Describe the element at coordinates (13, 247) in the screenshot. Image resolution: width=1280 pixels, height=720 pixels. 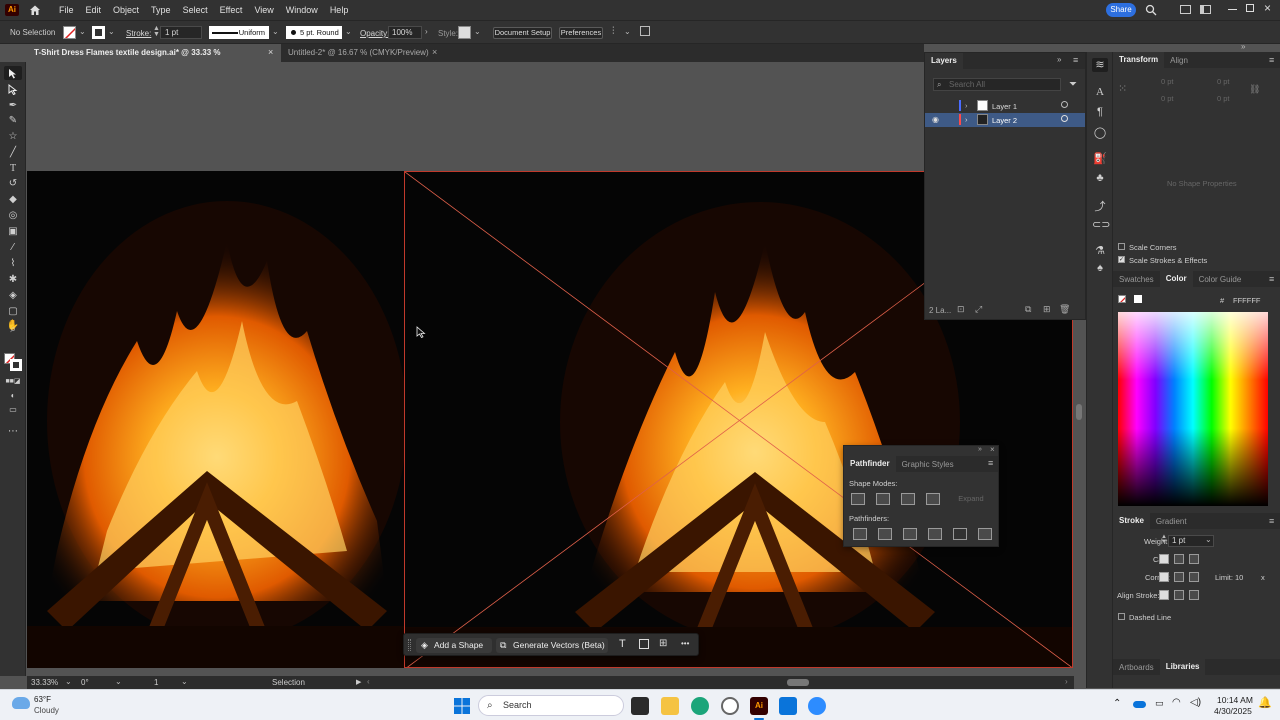
I see `eyedropper-tool-icon: ⁄` at that location.